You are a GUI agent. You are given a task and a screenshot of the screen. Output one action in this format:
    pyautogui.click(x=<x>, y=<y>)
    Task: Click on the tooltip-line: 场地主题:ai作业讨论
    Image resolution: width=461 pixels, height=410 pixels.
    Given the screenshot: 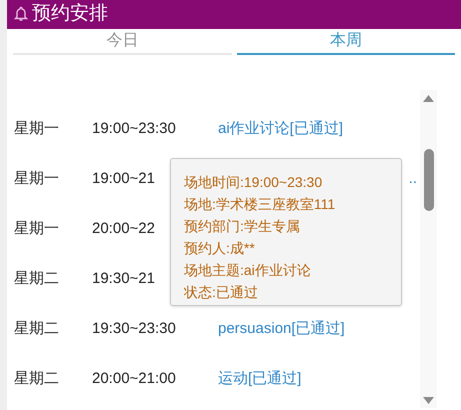 What is the action you would take?
    pyautogui.click(x=248, y=270)
    